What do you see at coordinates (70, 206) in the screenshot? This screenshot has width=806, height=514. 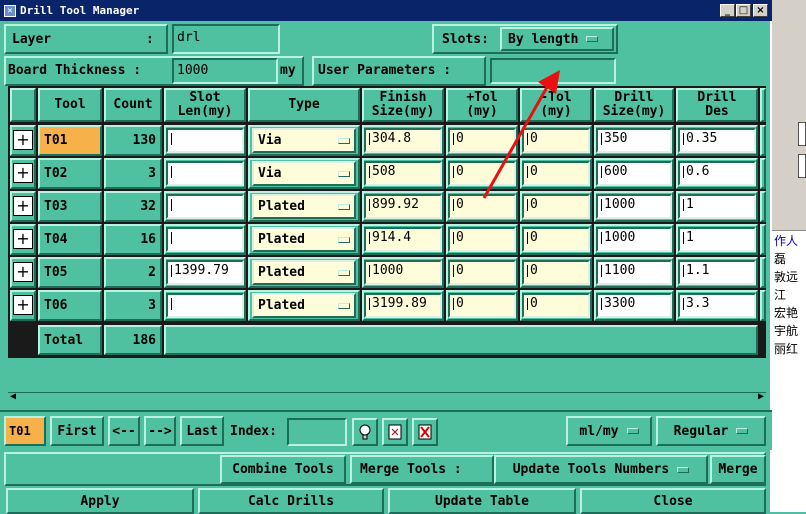 I see `tool-cell: T03` at bounding box center [70, 206].